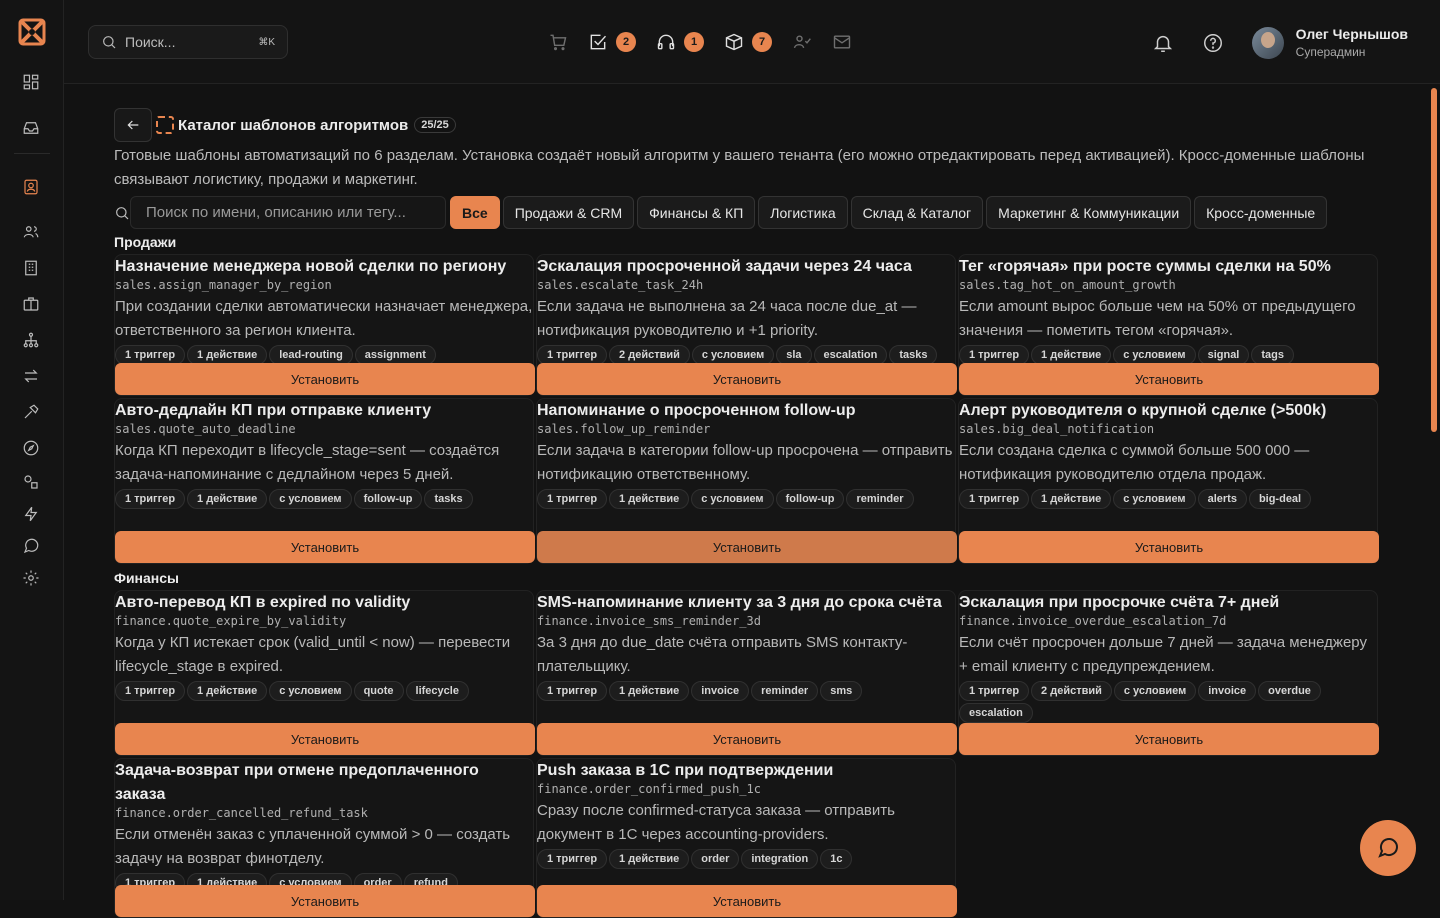  I want to click on sidebar, so click(32, 450).